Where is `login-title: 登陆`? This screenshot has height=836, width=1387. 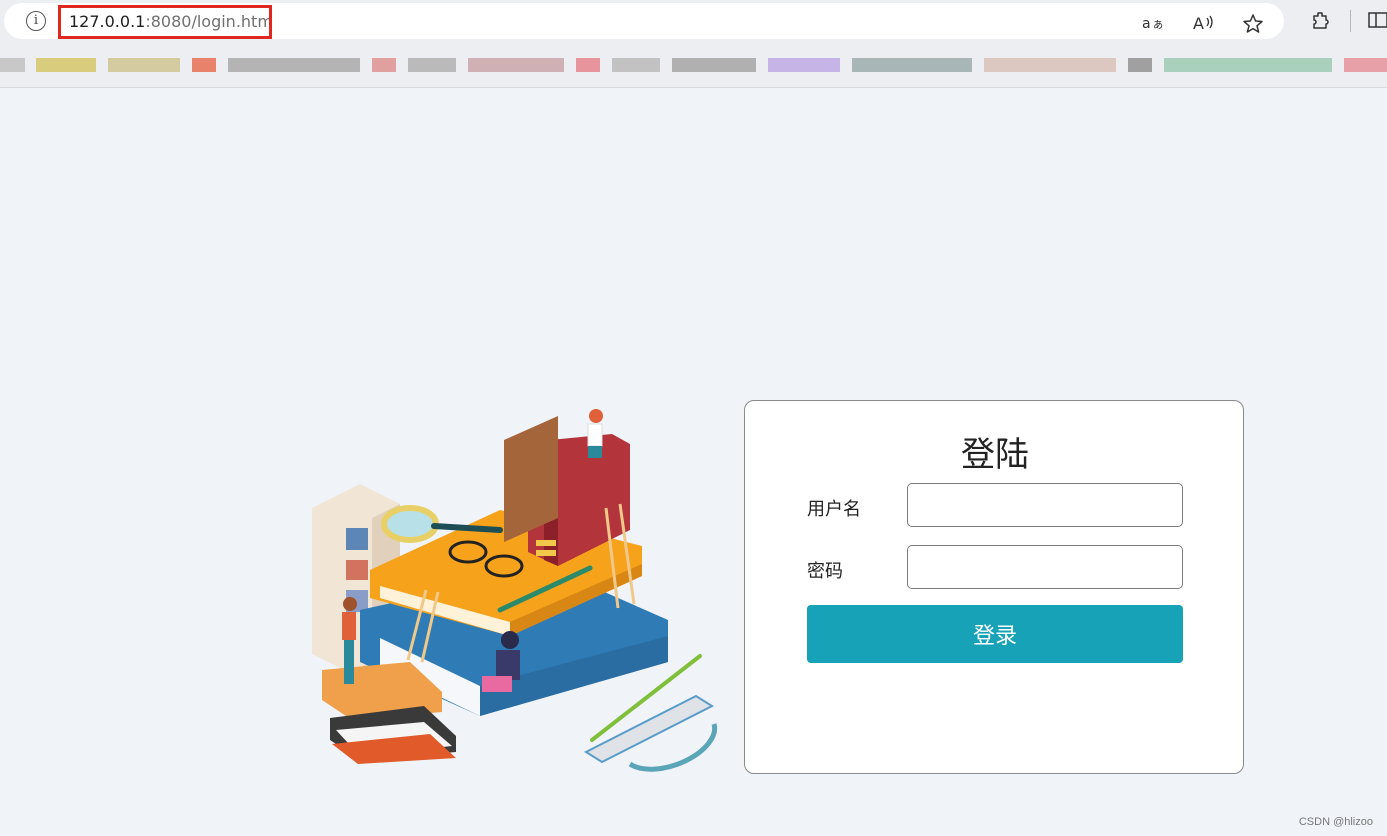
login-title: 登陆 is located at coordinates (995, 455).